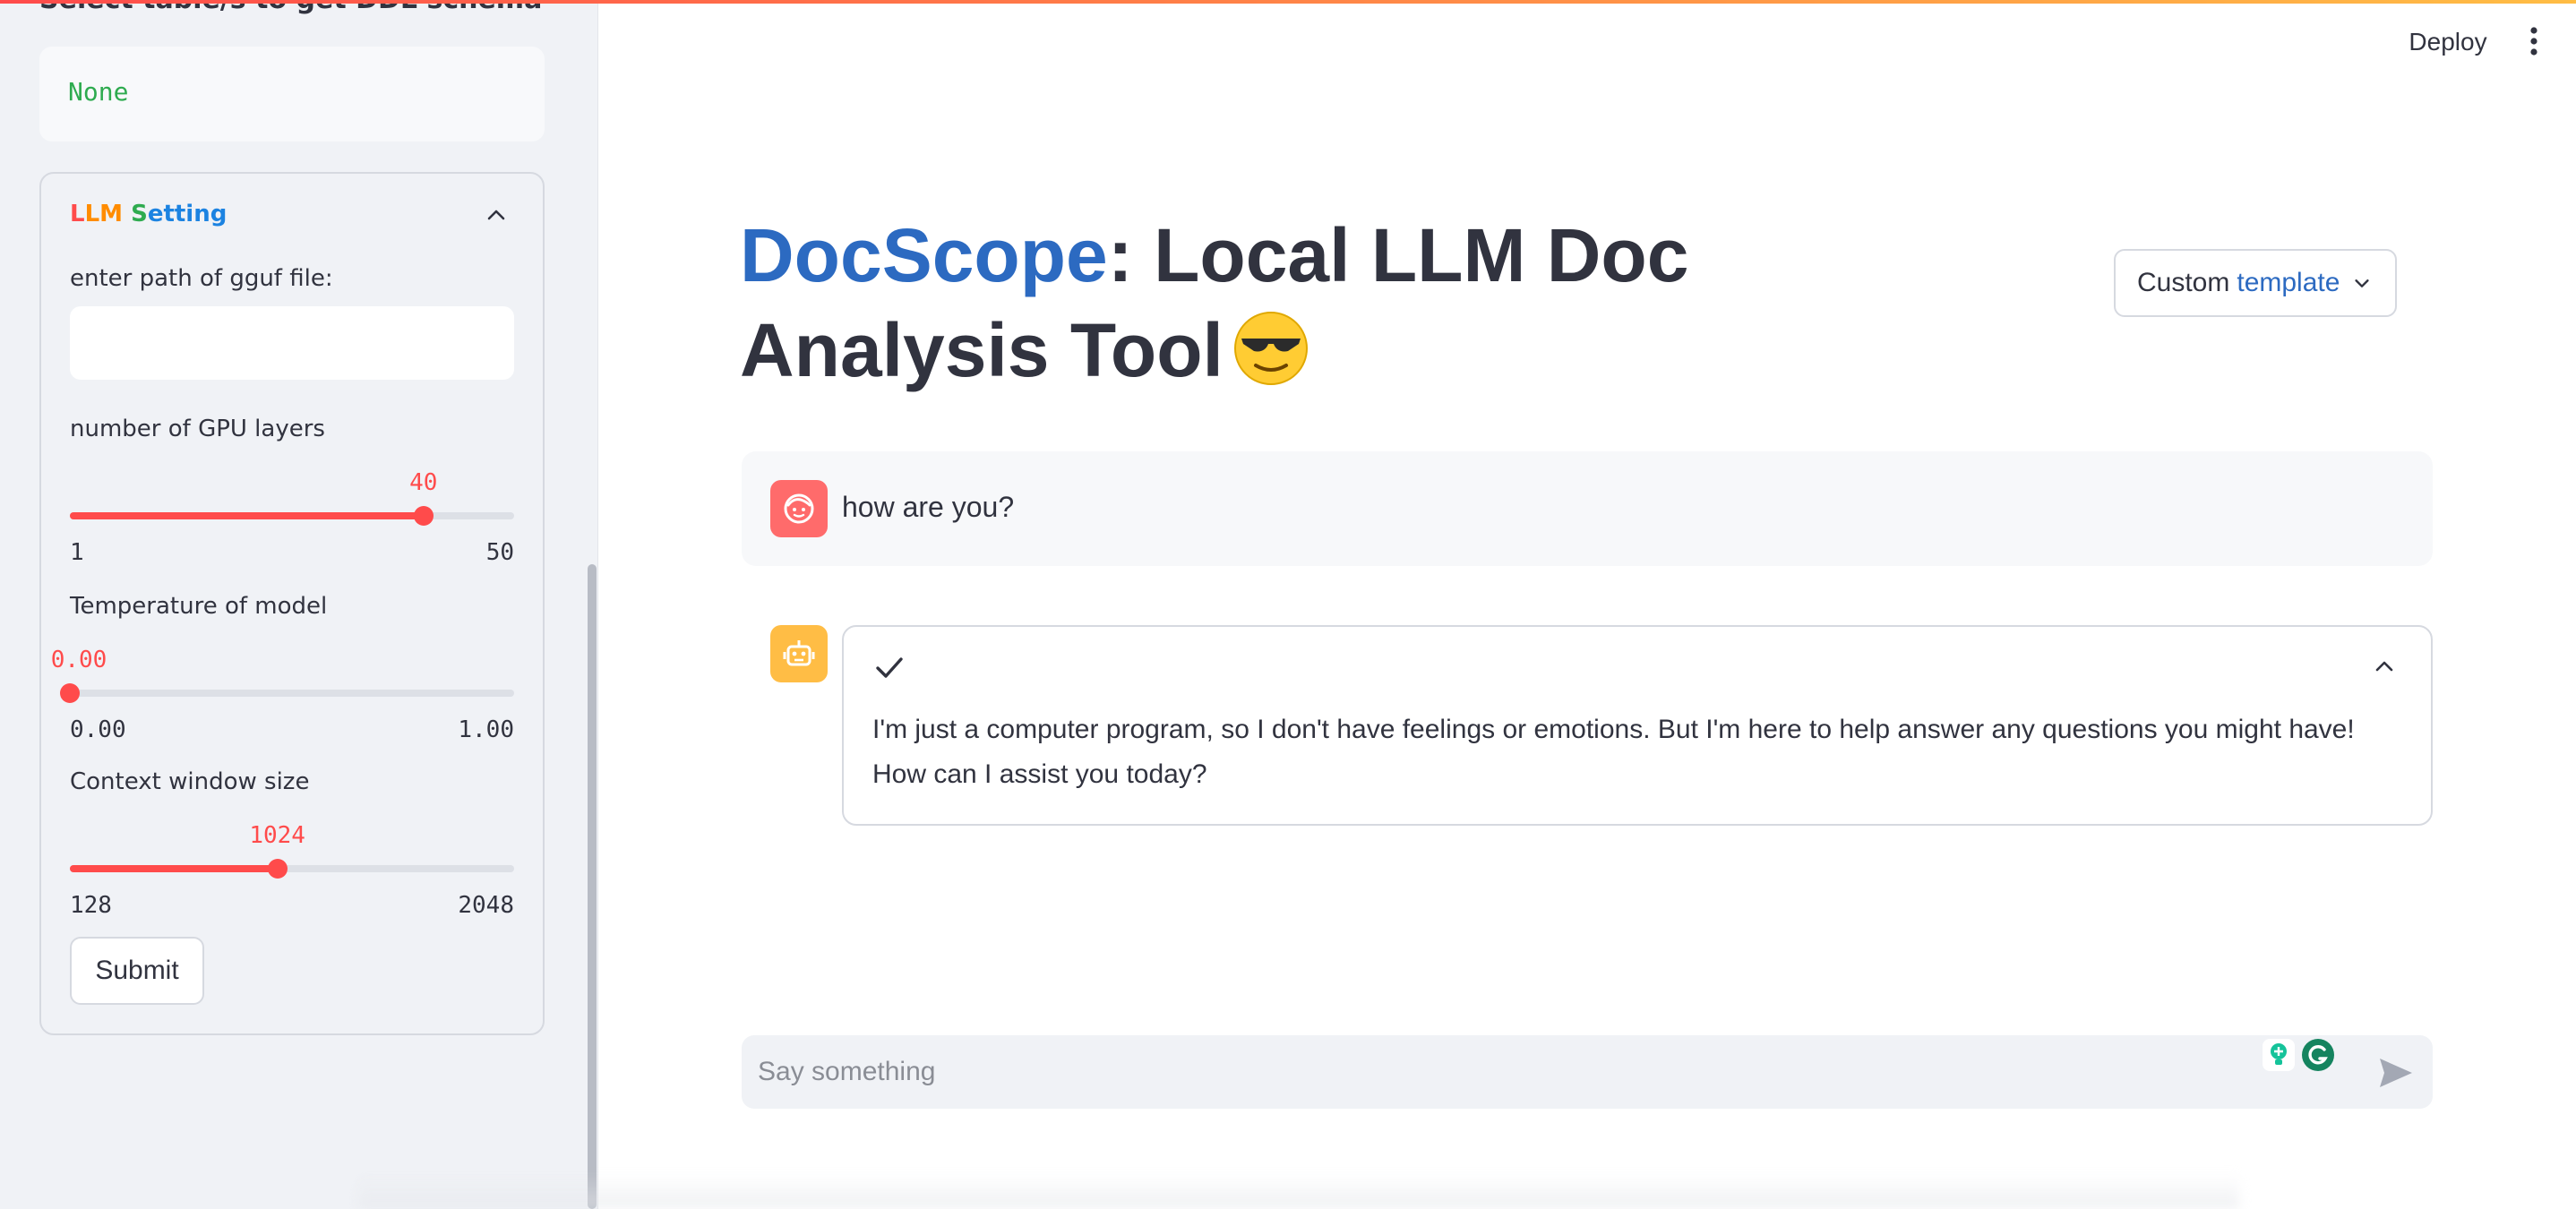 The height and width of the screenshot is (1209, 2576). Describe the element at coordinates (199, 606) in the screenshot. I see `temperature-label: Temperature of model` at that location.